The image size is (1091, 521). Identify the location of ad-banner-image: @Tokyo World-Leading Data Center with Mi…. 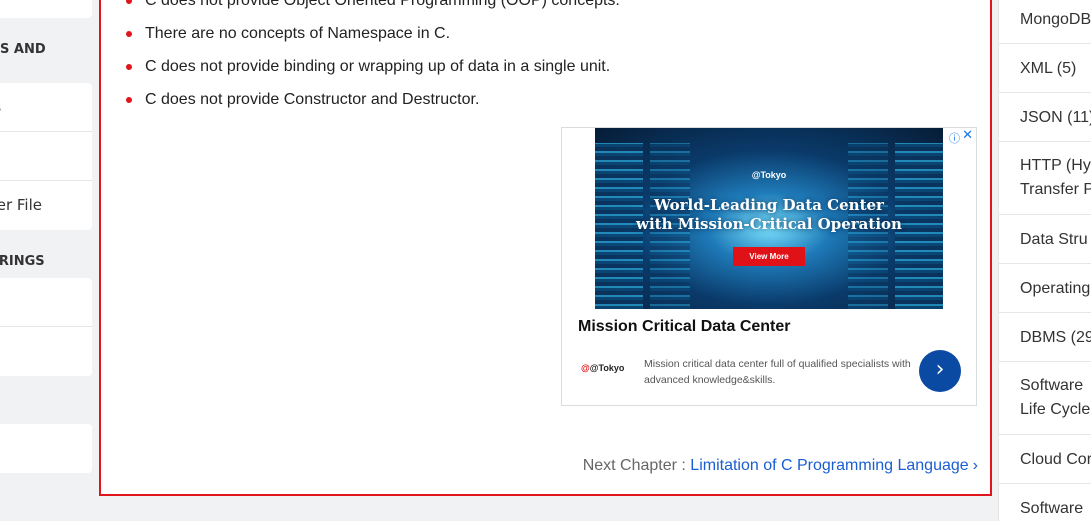
(769, 218).